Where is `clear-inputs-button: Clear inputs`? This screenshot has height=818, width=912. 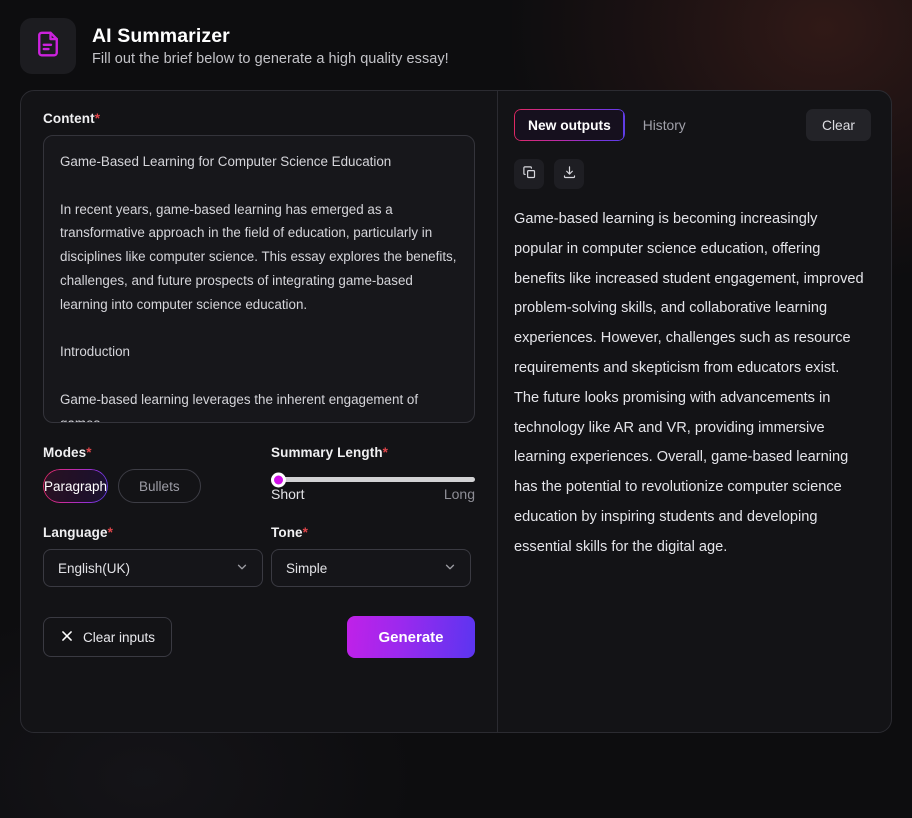 clear-inputs-button: Clear inputs is located at coordinates (108, 637).